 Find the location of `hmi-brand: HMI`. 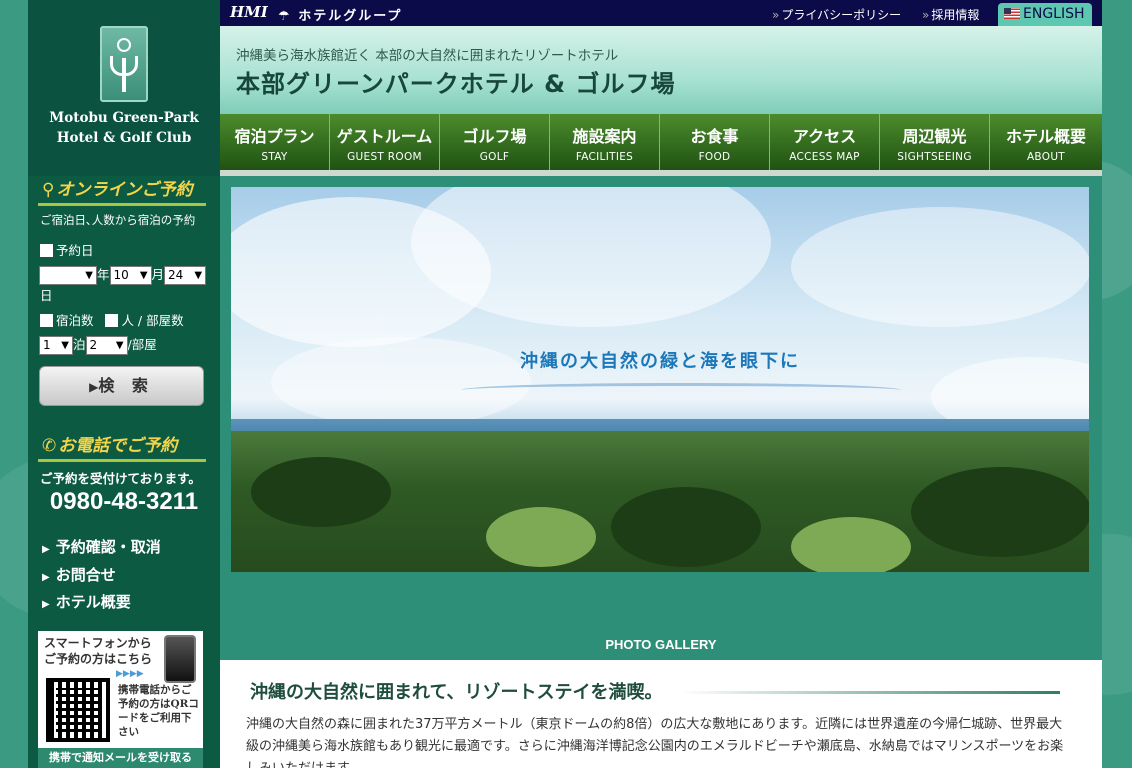

hmi-brand: HMI is located at coordinates (249, 12).